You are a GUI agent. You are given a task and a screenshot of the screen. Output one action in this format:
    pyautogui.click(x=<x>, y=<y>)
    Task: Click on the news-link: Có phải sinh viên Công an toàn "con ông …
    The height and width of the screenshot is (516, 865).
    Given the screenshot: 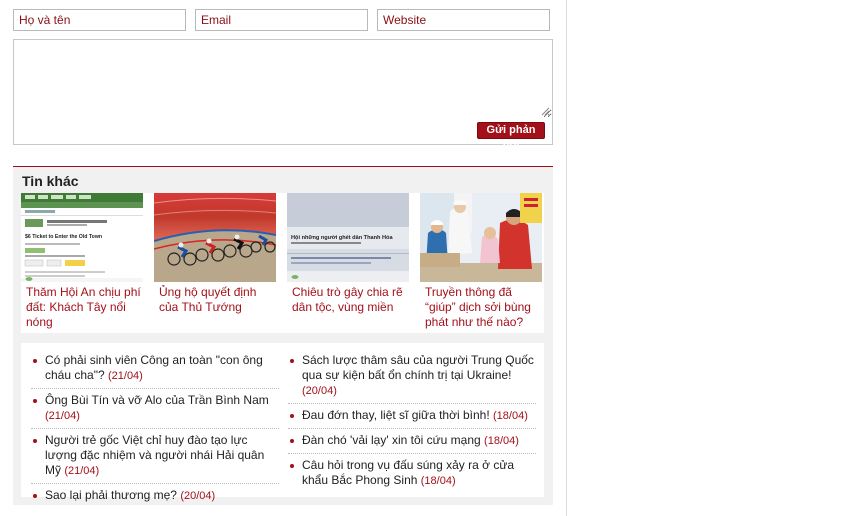 What is the action you would take?
    pyautogui.click(x=154, y=367)
    